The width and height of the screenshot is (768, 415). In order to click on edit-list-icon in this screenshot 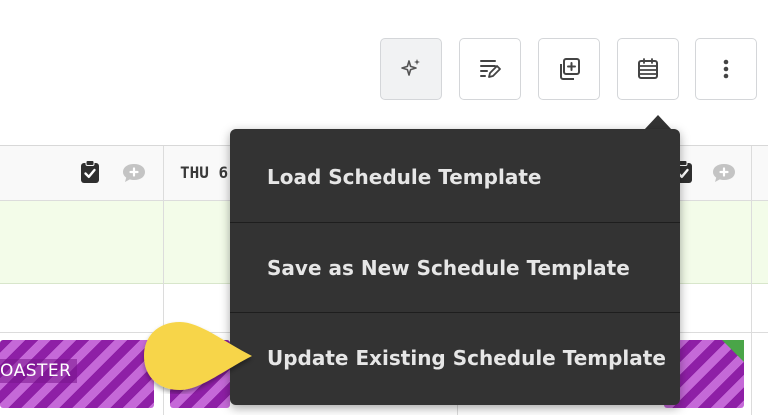, I will do `click(490, 69)`.